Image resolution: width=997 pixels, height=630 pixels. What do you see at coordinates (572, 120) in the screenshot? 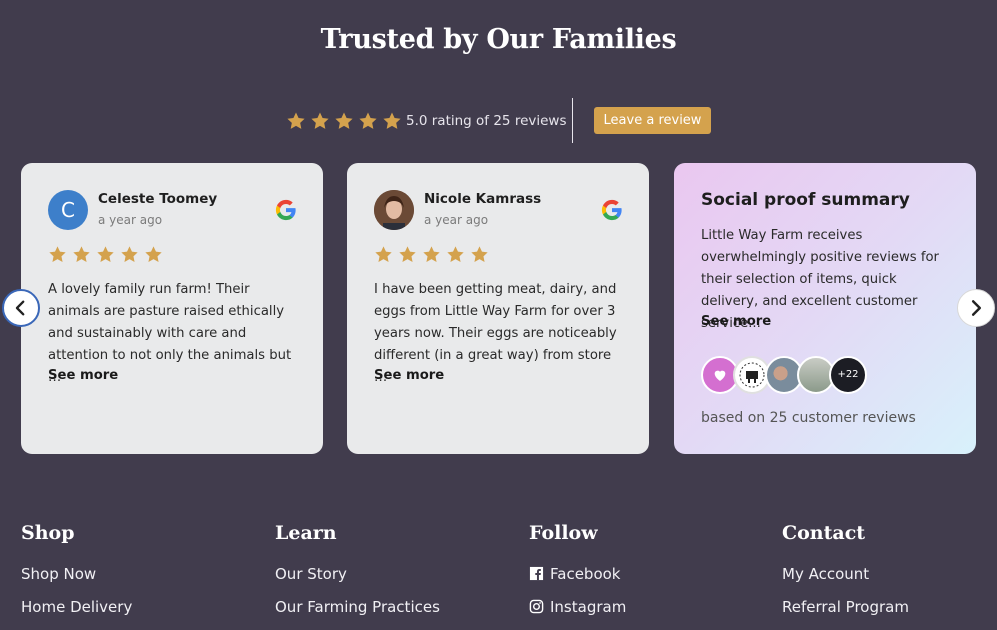
I see `divider` at bounding box center [572, 120].